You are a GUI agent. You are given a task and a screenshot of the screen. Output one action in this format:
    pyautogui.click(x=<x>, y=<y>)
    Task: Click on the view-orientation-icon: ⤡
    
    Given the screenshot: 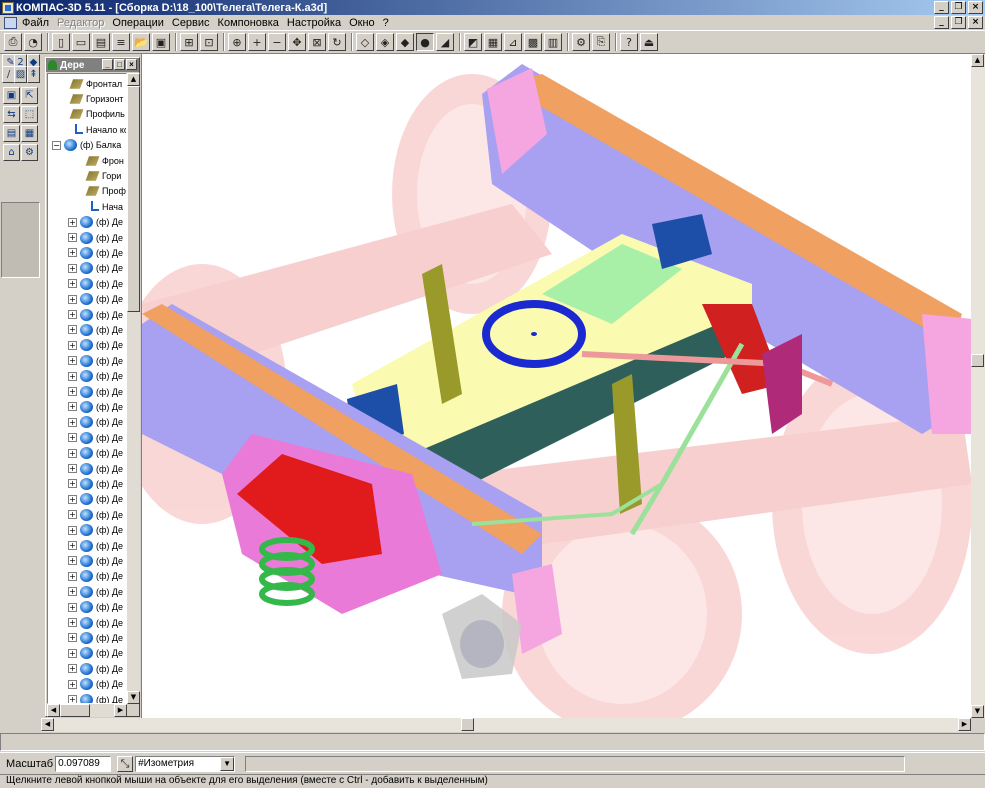 What is the action you would take?
    pyautogui.click(x=125, y=763)
    